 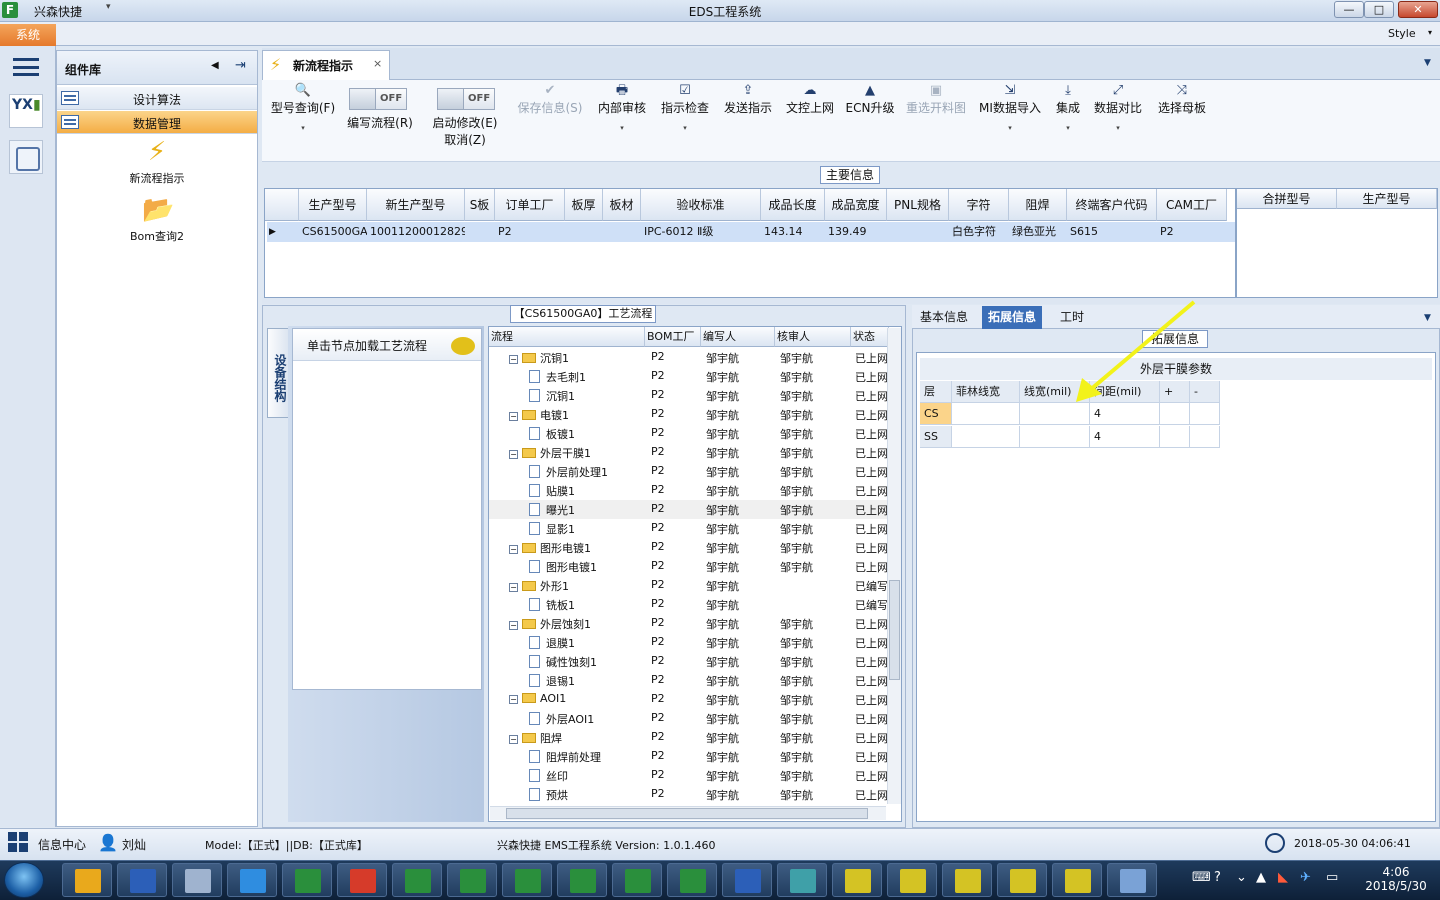 I want to click on taskbar-clock: 4:06 2018/5/30, so click(x=1396, y=880).